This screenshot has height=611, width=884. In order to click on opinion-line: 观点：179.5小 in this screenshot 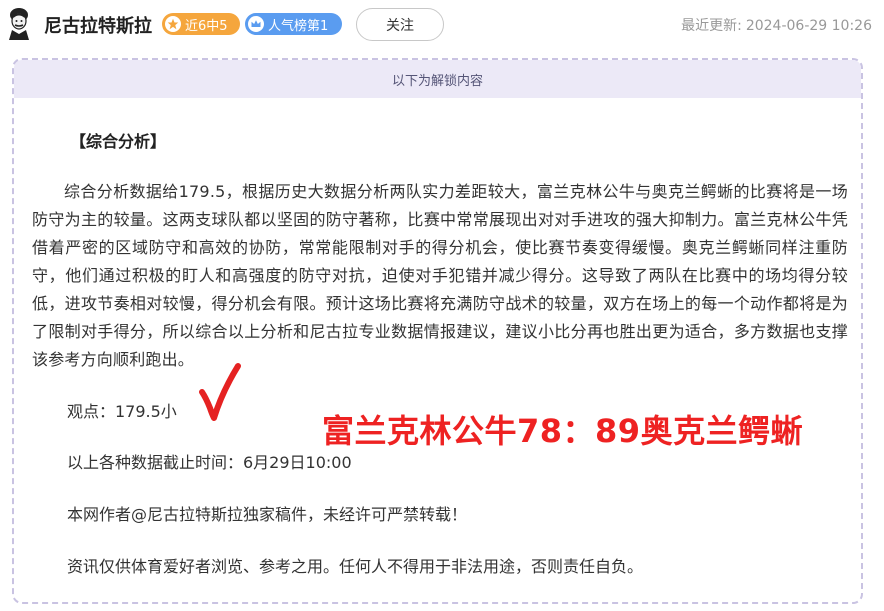, I will do `click(122, 411)`.